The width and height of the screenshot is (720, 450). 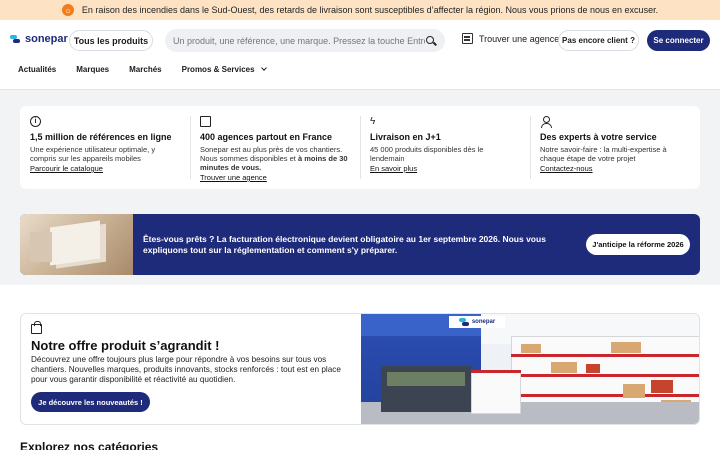 What do you see at coordinates (299, 40) in the screenshot?
I see `search-input` at bounding box center [299, 40].